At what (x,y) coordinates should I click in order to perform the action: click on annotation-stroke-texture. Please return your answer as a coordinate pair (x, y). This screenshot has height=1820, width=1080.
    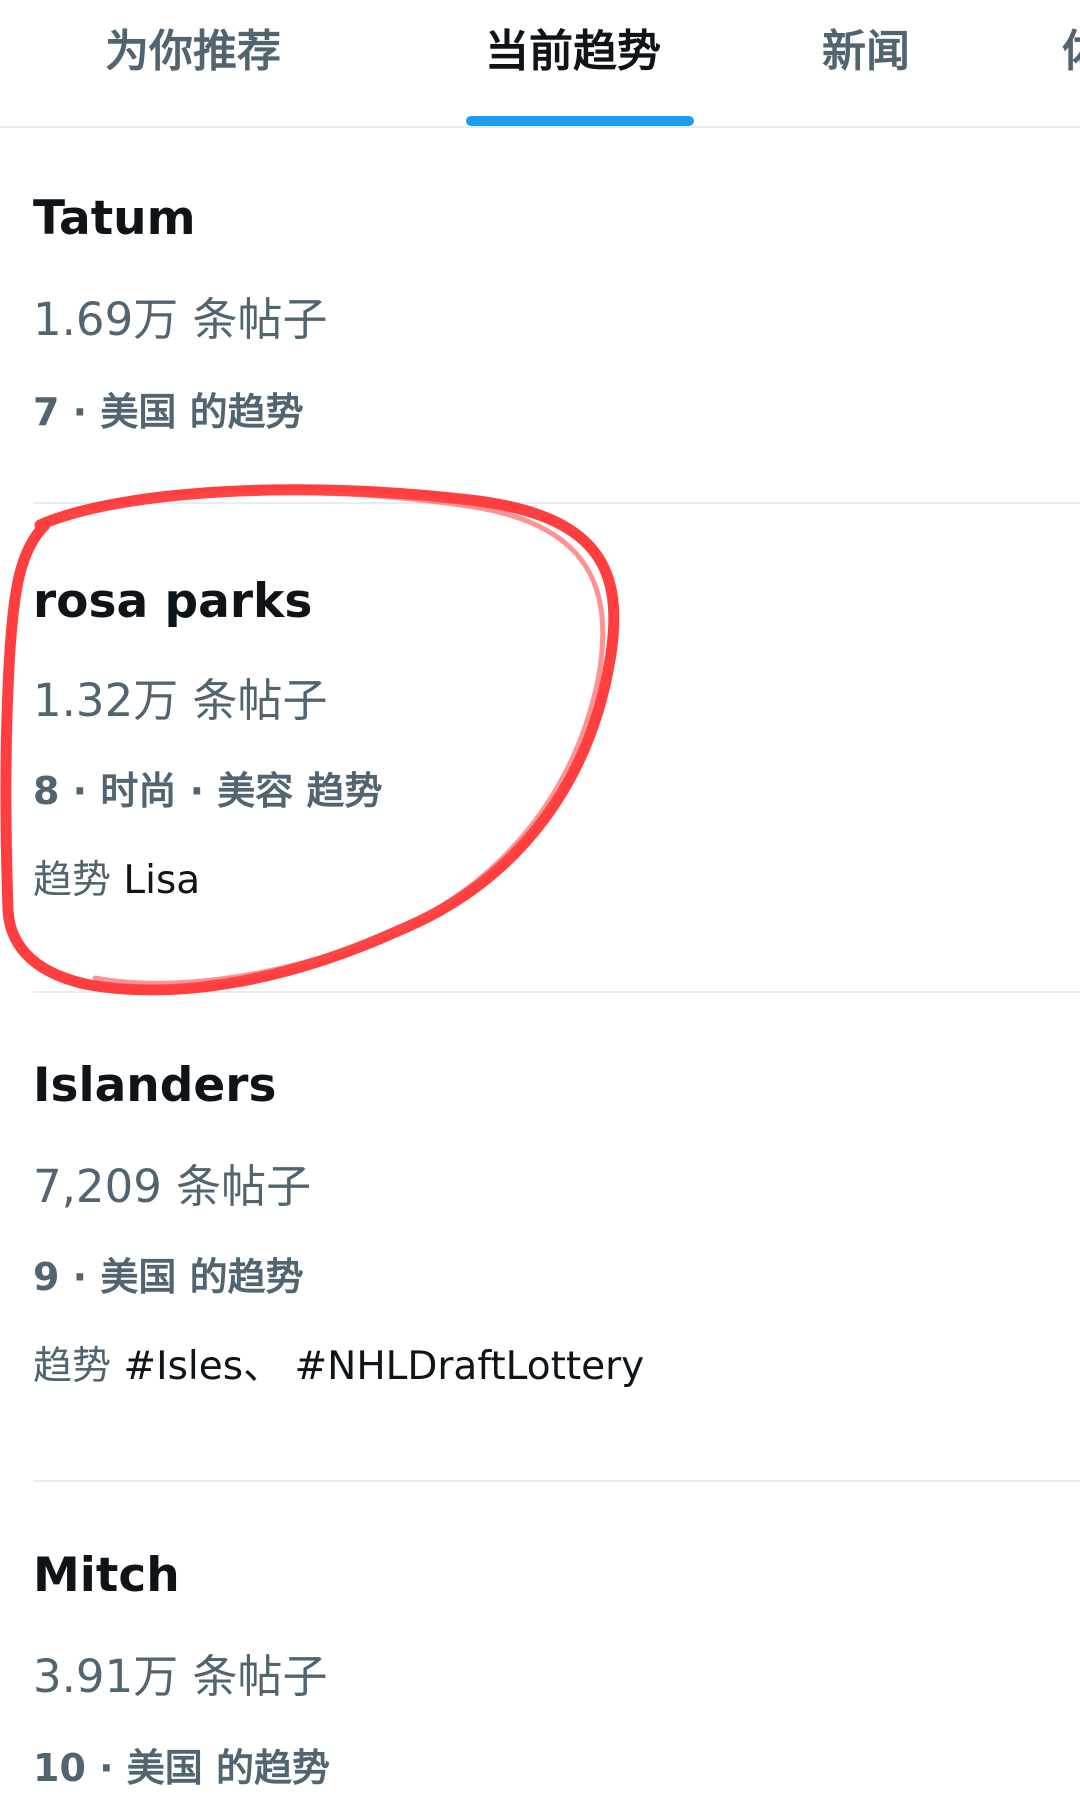
    Looking at the image, I should click on (331, 738).